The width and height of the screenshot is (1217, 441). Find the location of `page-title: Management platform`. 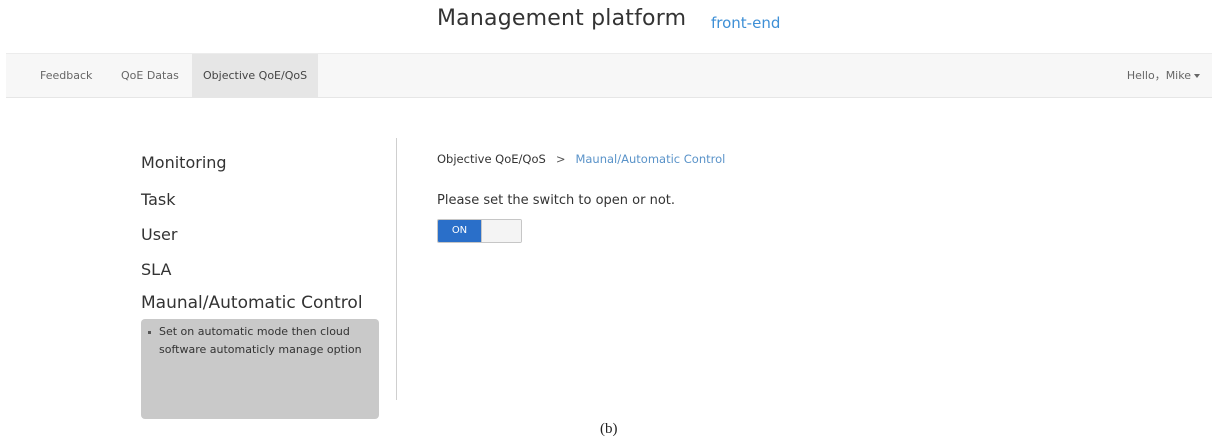

page-title: Management platform is located at coordinates (562, 18).